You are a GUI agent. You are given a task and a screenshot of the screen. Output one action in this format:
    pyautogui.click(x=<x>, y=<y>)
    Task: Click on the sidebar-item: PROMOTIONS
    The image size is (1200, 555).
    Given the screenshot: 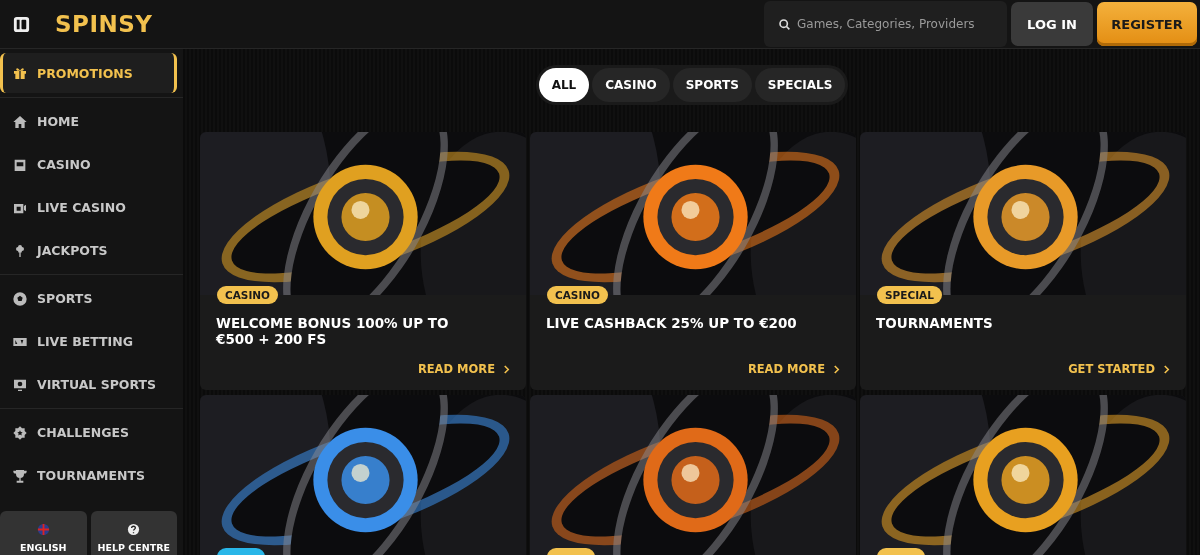 What is the action you would take?
    pyautogui.click(x=88, y=73)
    